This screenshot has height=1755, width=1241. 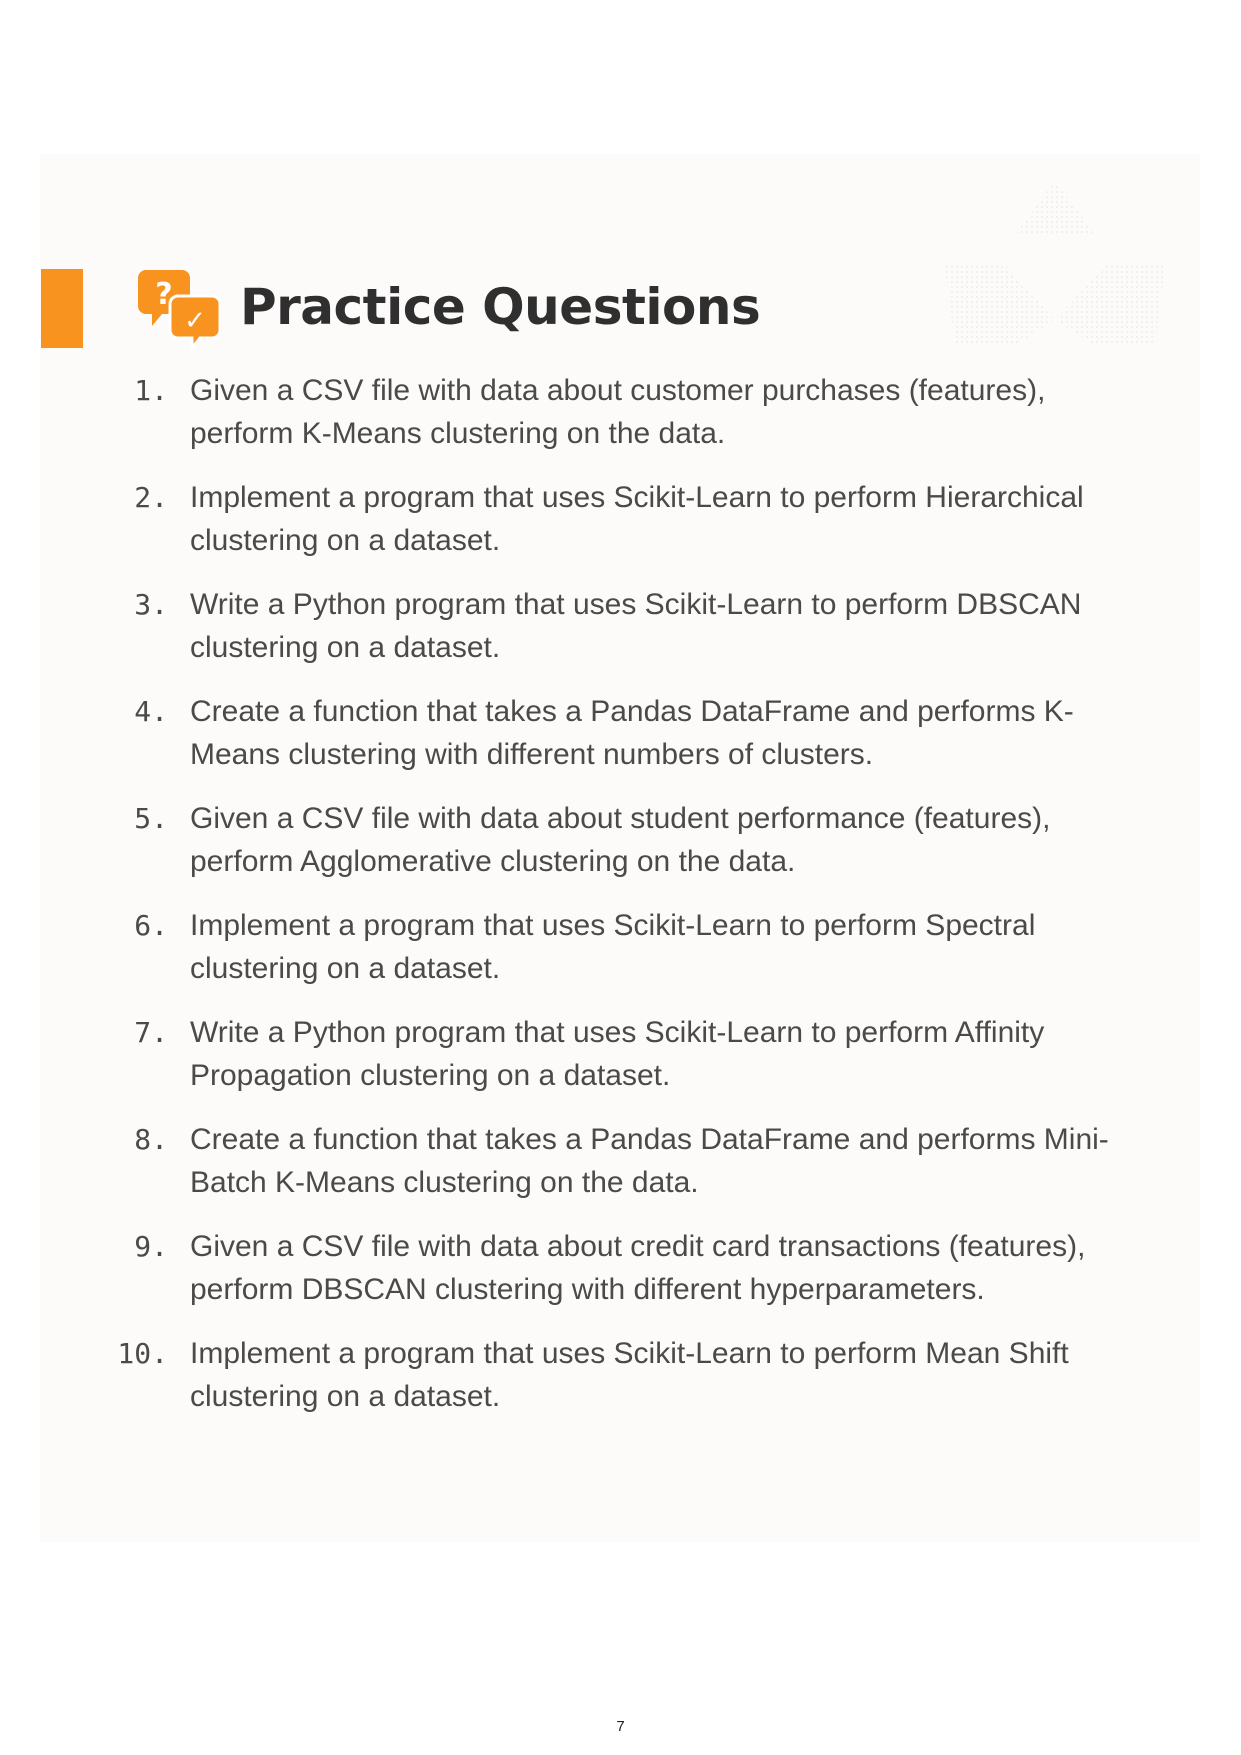 What do you see at coordinates (1055, 262) in the screenshot?
I see `dotted-logo-watermark` at bounding box center [1055, 262].